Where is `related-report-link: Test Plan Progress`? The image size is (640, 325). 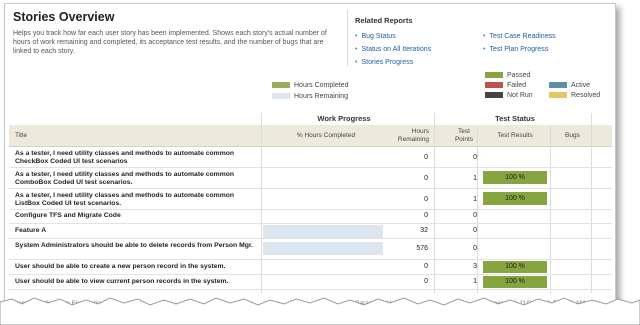
related-report-link: Test Plan Progress is located at coordinates (519, 49).